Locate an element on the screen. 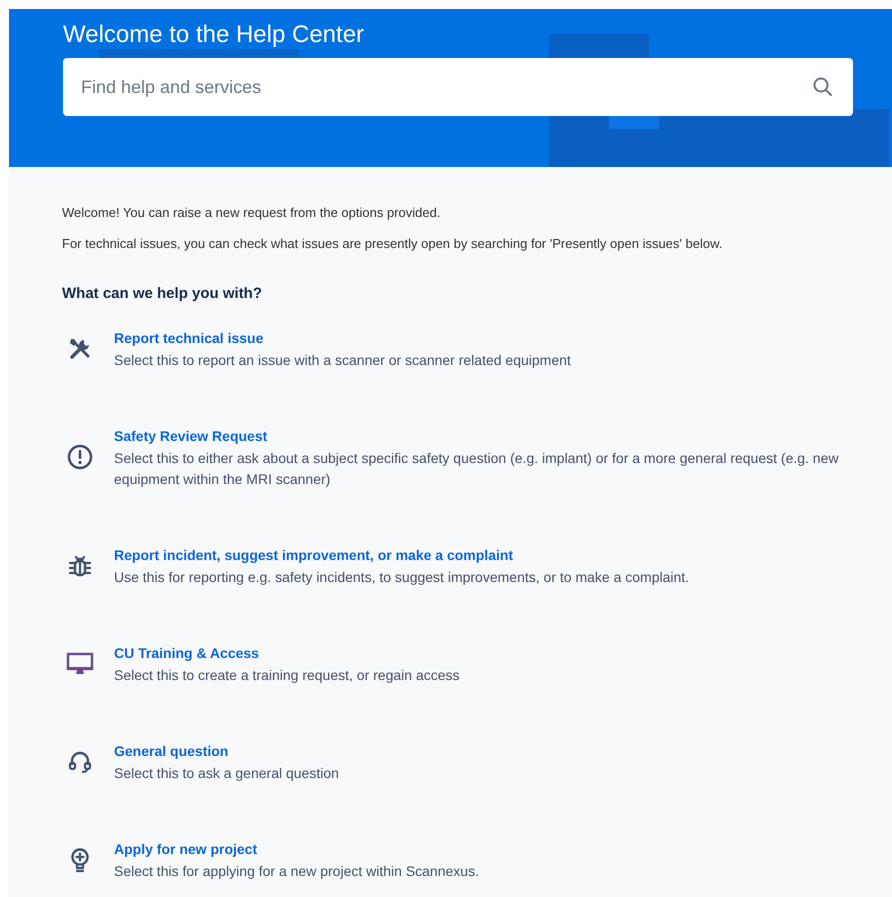 The height and width of the screenshot is (897, 892). request-type-description: Select this to either ask about a subject specific safety question (e.g. implant) or for a more general request (e.g. new equipment within the MRI scanner) is located at coordinates (477, 469).